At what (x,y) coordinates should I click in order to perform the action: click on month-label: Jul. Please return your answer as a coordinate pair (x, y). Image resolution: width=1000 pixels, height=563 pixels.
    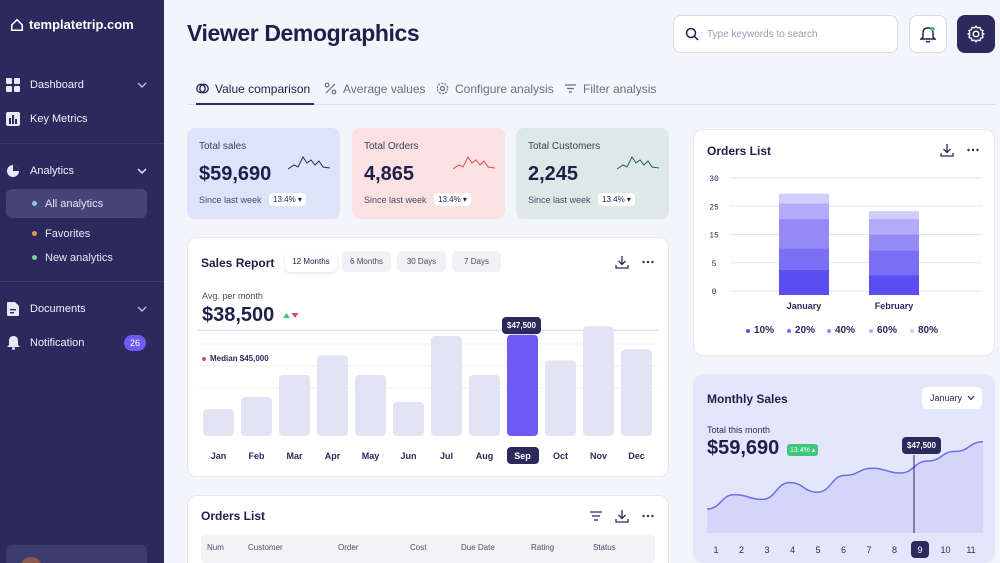
    Looking at the image, I should click on (447, 455).